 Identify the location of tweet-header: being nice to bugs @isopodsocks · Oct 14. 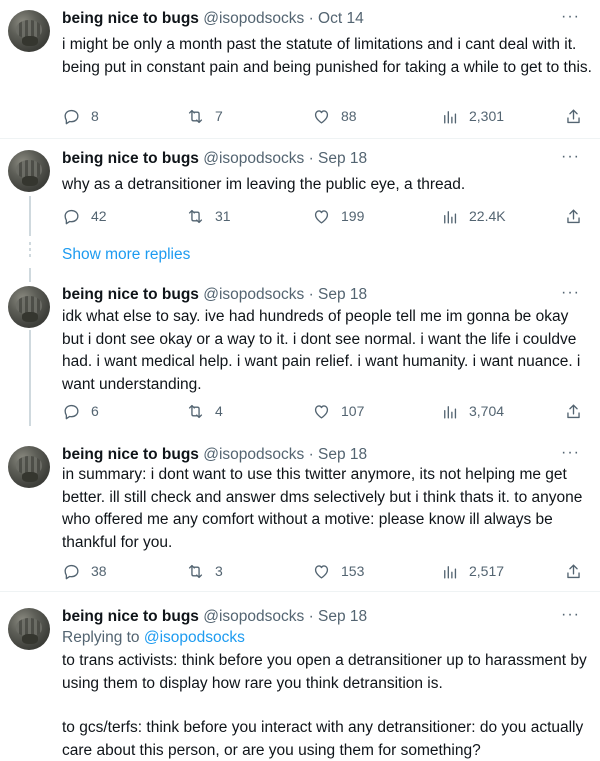
(213, 19).